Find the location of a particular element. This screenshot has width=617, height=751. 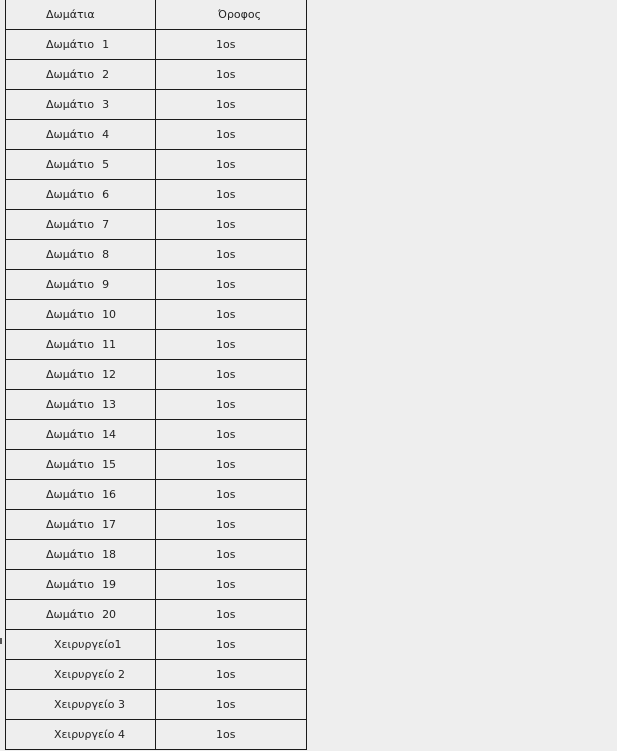

room-name-cell: Δωμάτιο 14 is located at coordinates (81, 434).